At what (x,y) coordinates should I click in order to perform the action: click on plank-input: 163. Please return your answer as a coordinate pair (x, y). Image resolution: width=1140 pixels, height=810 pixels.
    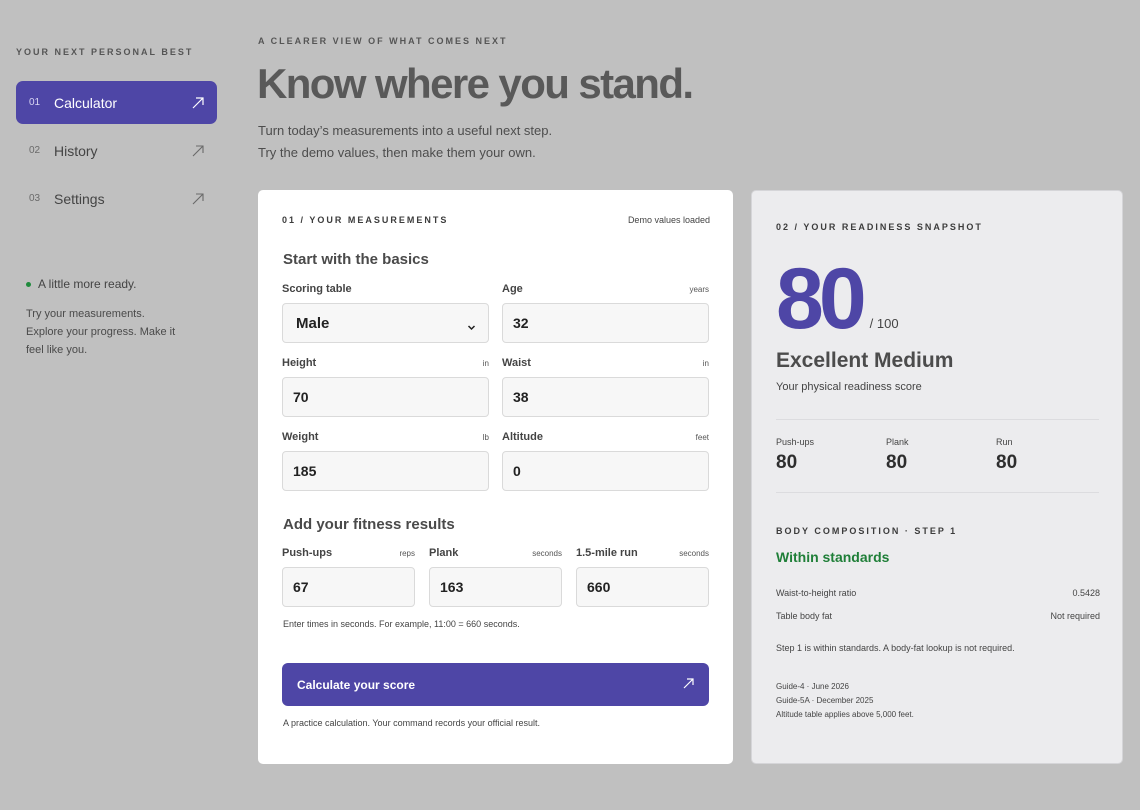
    Looking at the image, I should click on (495, 587).